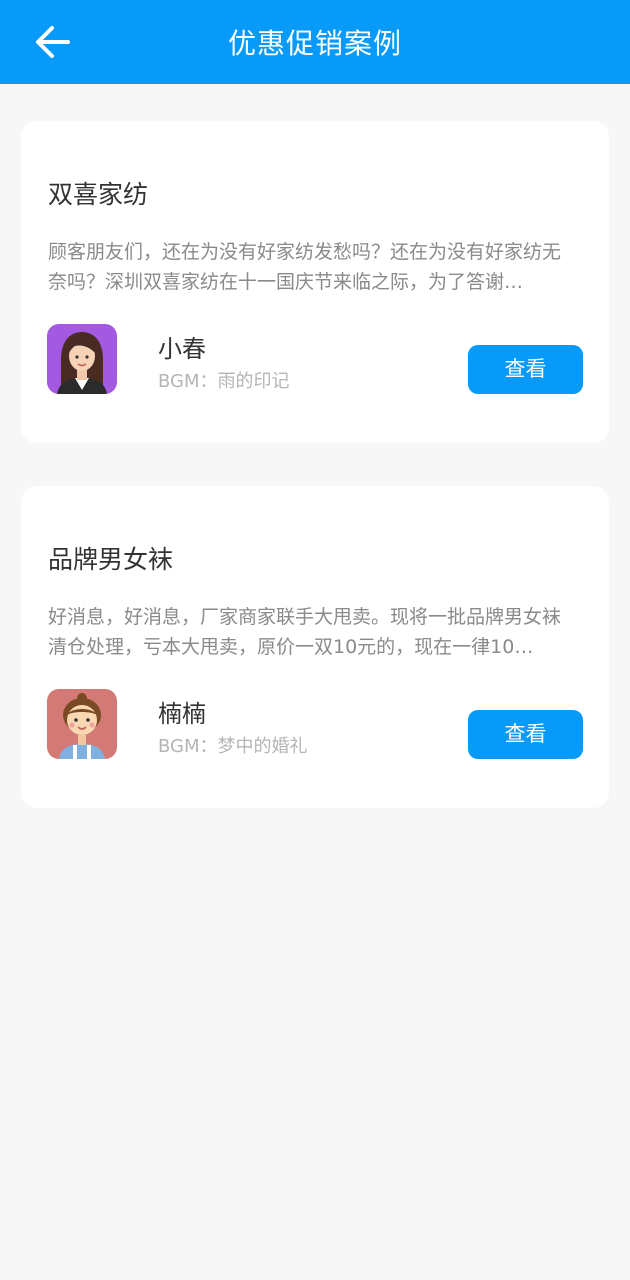 Image resolution: width=630 pixels, height=1280 pixels. What do you see at coordinates (233, 746) in the screenshot?
I see `bgm-label: BGM：梦中的婚礼` at bounding box center [233, 746].